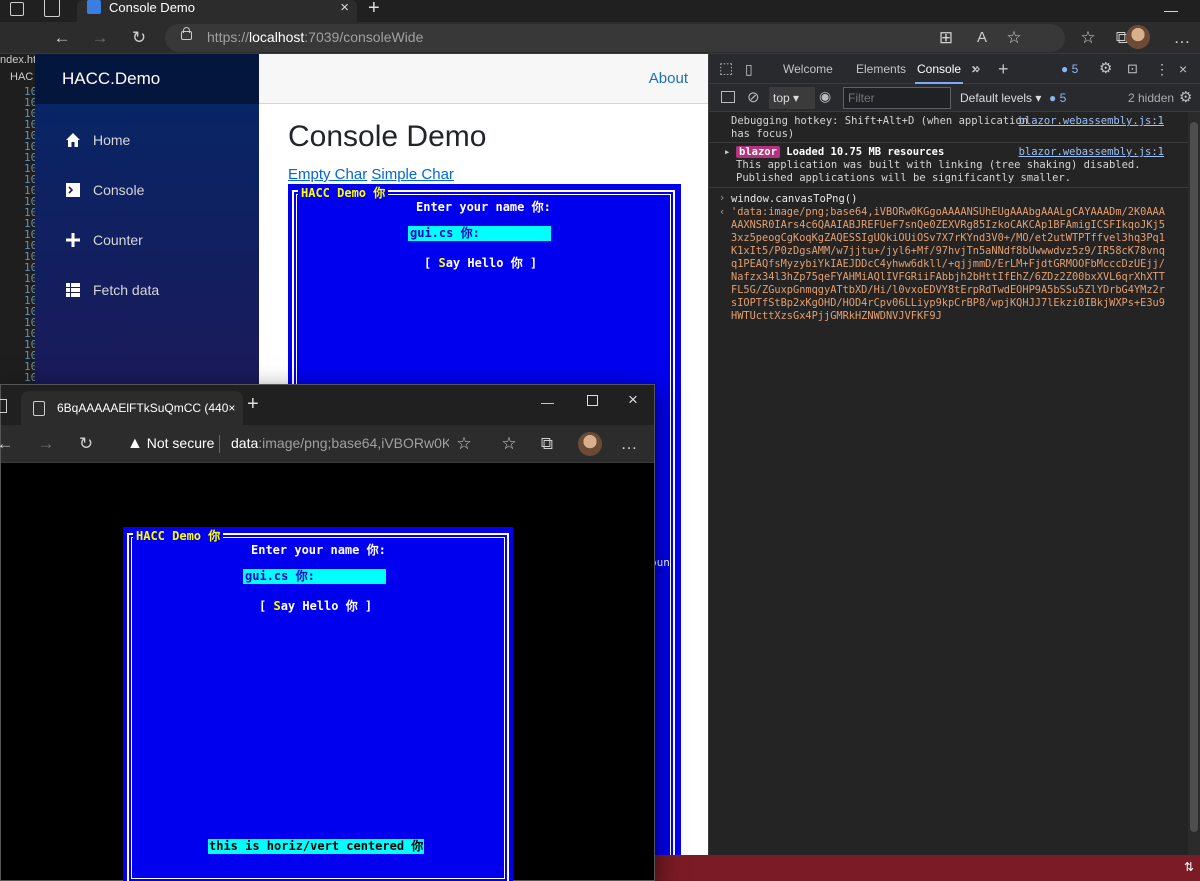  I want to click on divider, so click(219, 444).